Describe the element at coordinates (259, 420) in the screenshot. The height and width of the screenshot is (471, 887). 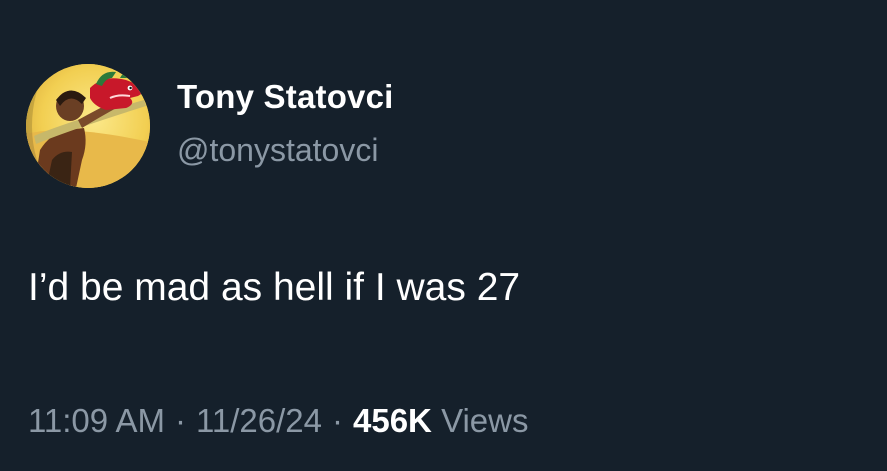
I see `tweet-date: 11/26/24` at that location.